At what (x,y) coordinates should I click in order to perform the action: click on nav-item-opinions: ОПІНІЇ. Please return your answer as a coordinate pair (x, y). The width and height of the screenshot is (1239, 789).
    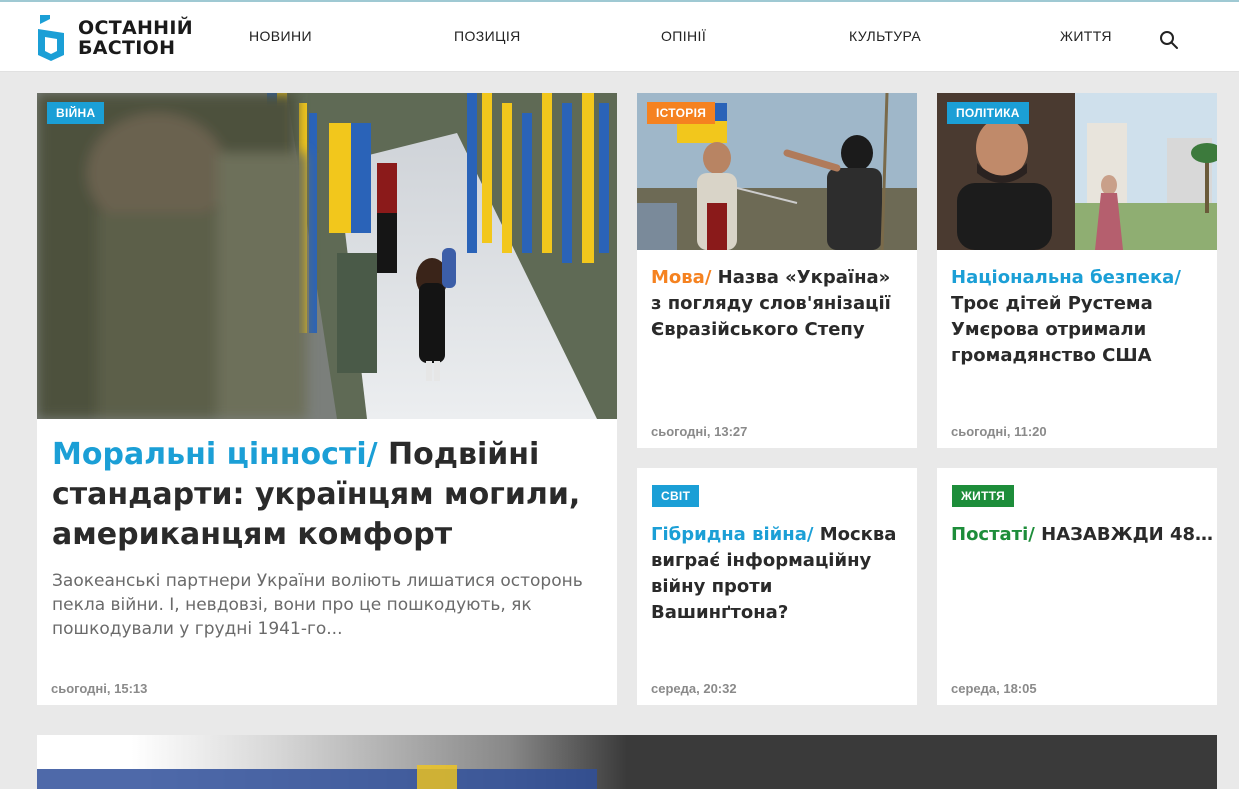
    Looking at the image, I should click on (683, 36).